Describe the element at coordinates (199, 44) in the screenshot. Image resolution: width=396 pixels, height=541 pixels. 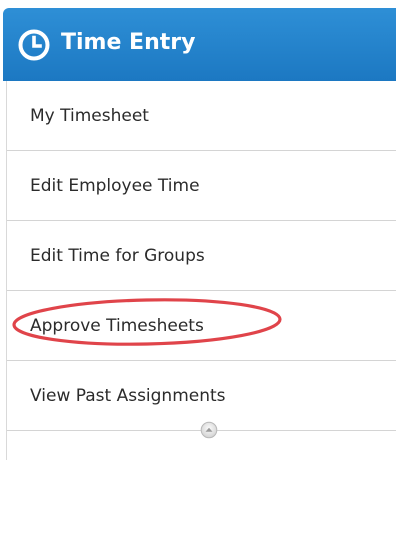
I see `time-entry-header: Time Entry` at that location.